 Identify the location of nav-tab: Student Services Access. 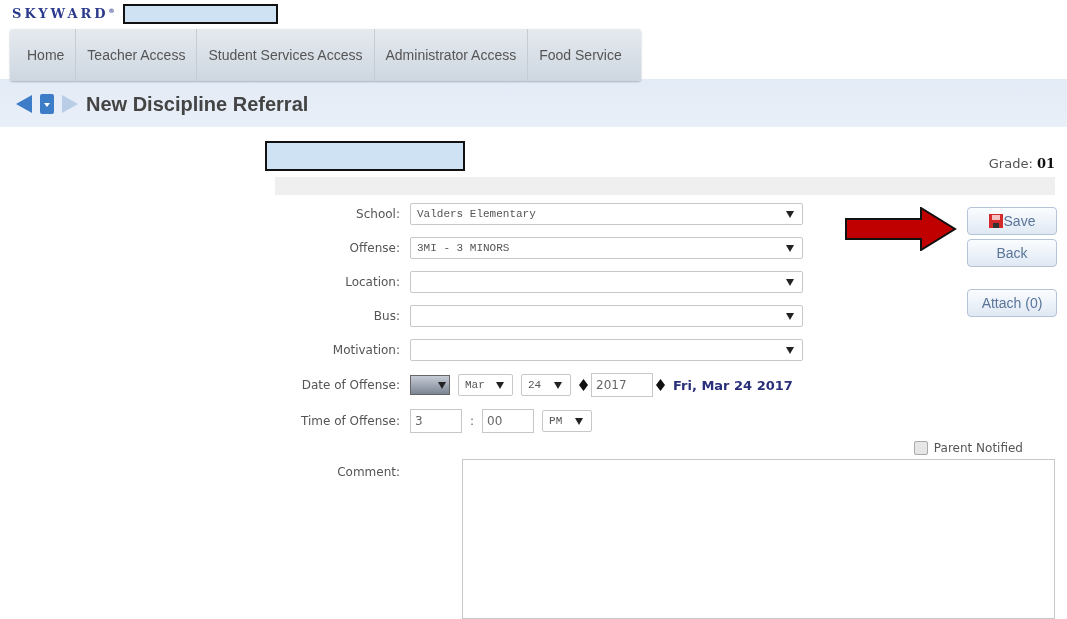
(285, 55).